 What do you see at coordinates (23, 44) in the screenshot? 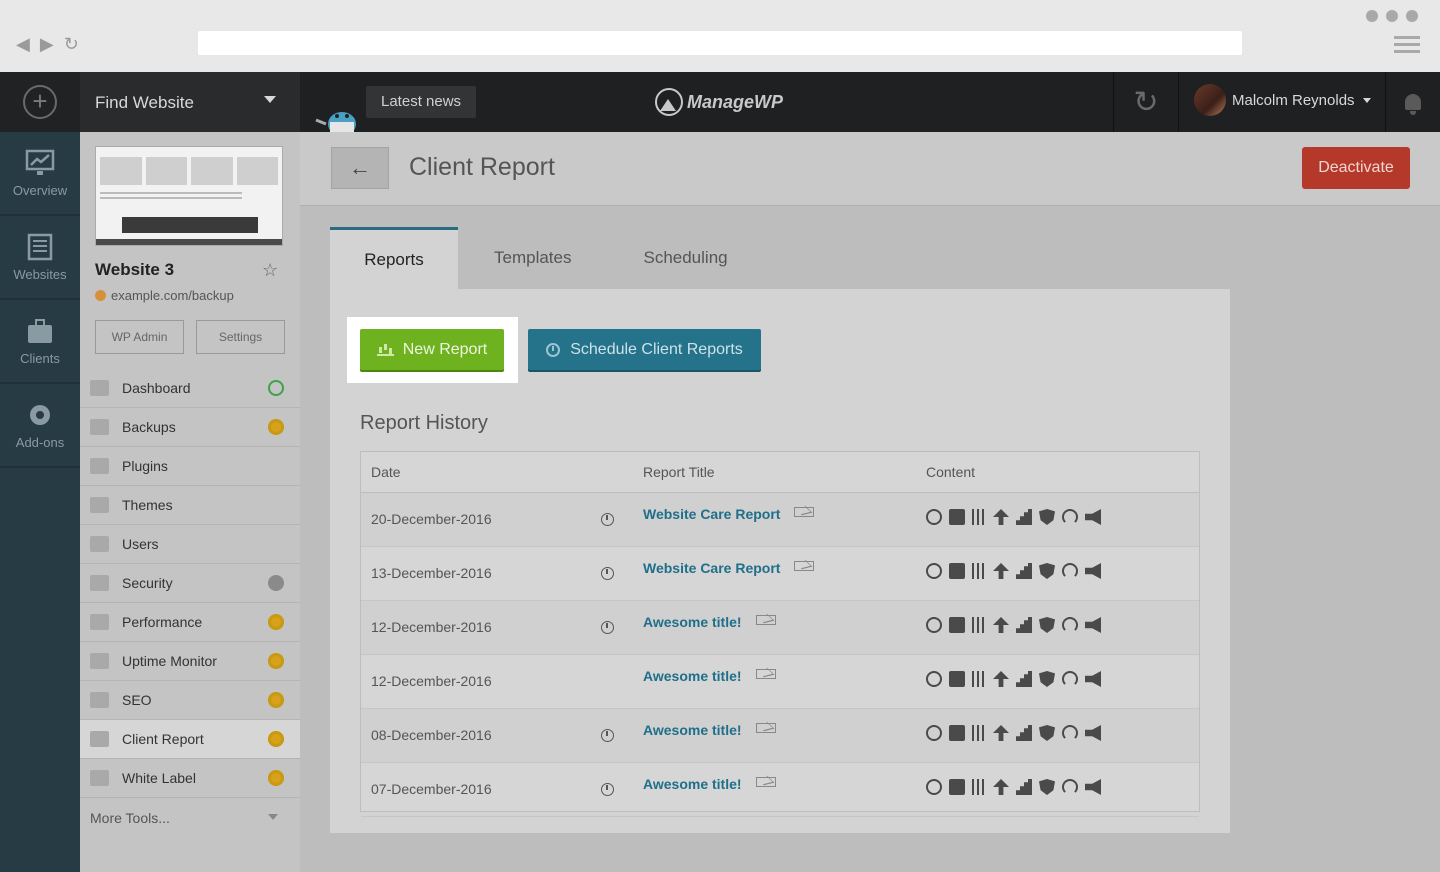
I see `back-arrow-icon: ◀` at bounding box center [23, 44].